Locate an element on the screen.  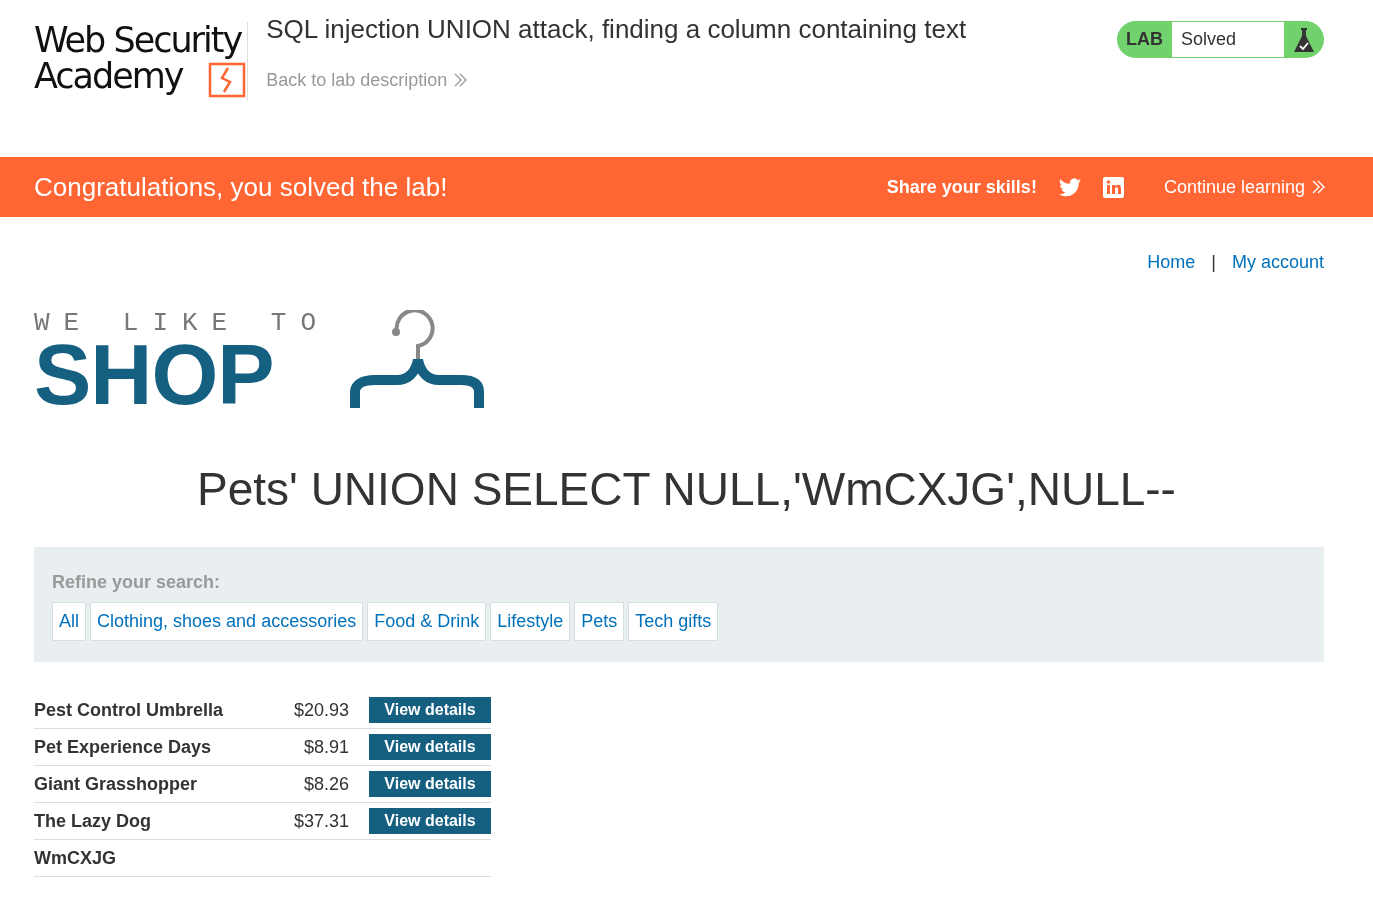
product-name: Pet Experience Days is located at coordinates (123, 747).